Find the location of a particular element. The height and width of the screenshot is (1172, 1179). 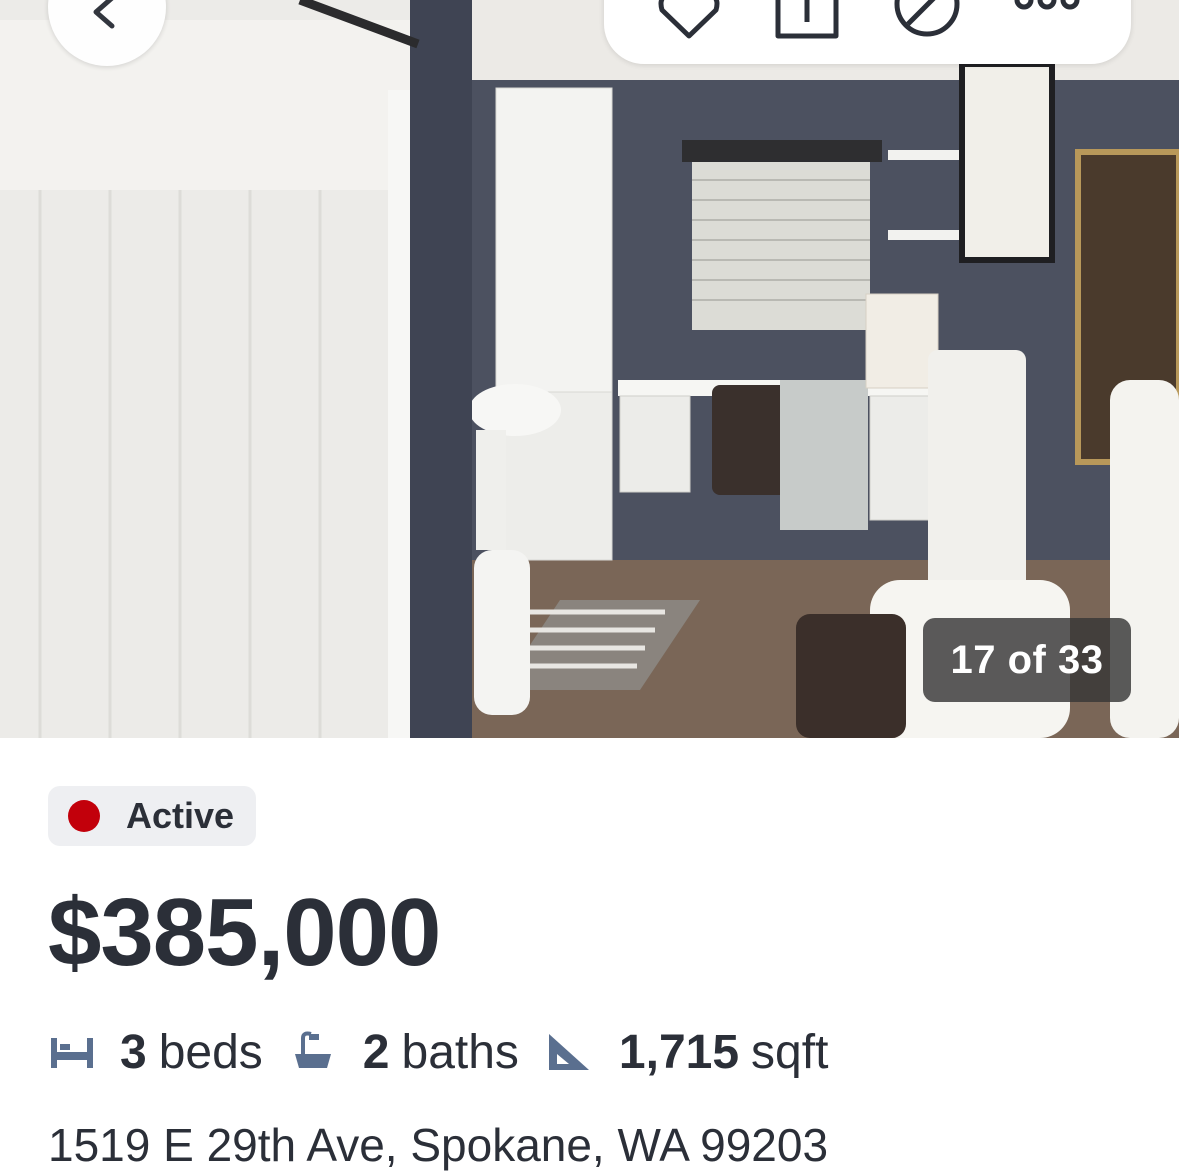

bed-icon is located at coordinates (72, 1053).